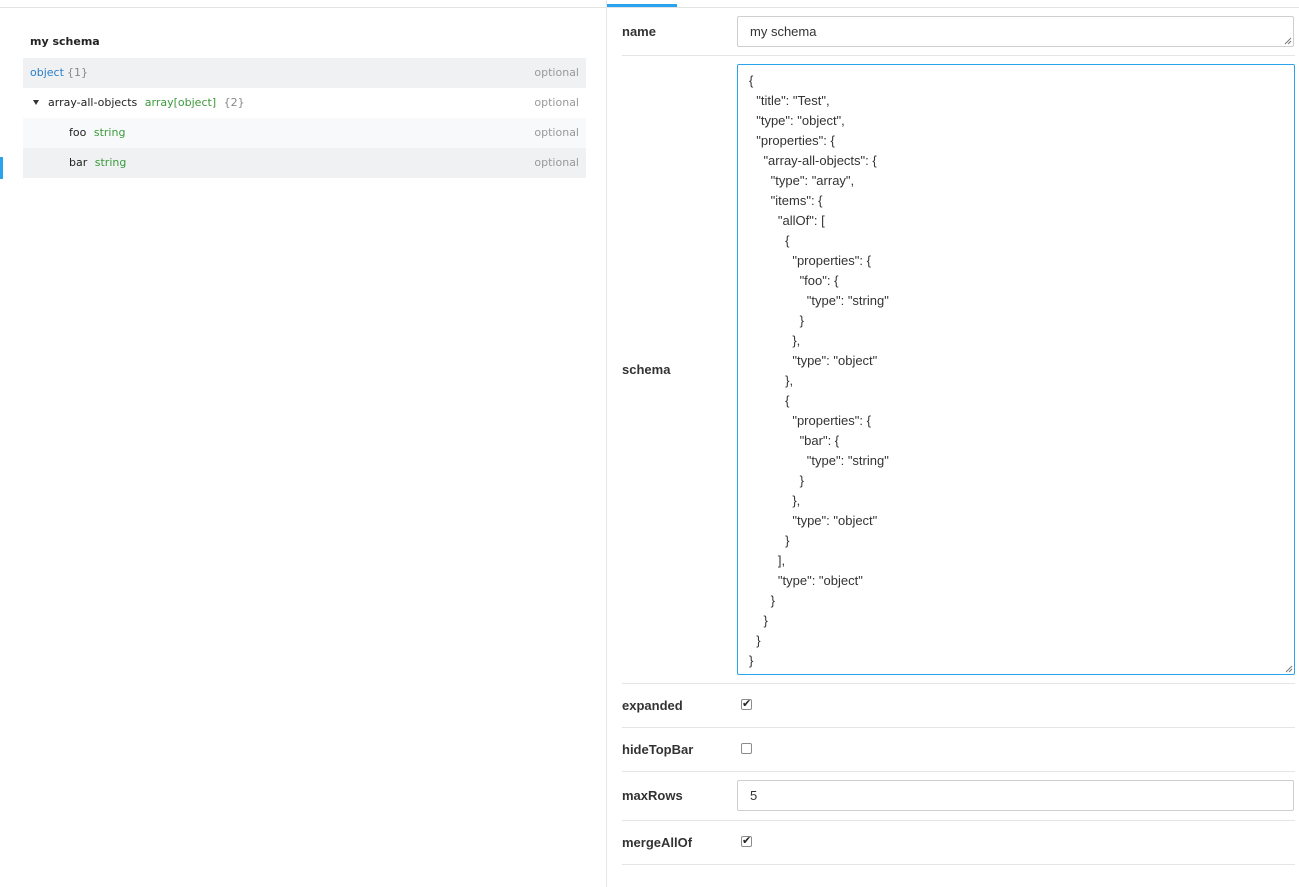  What do you see at coordinates (180, 102) in the screenshot?
I see `property-type: array[object]` at bounding box center [180, 102].